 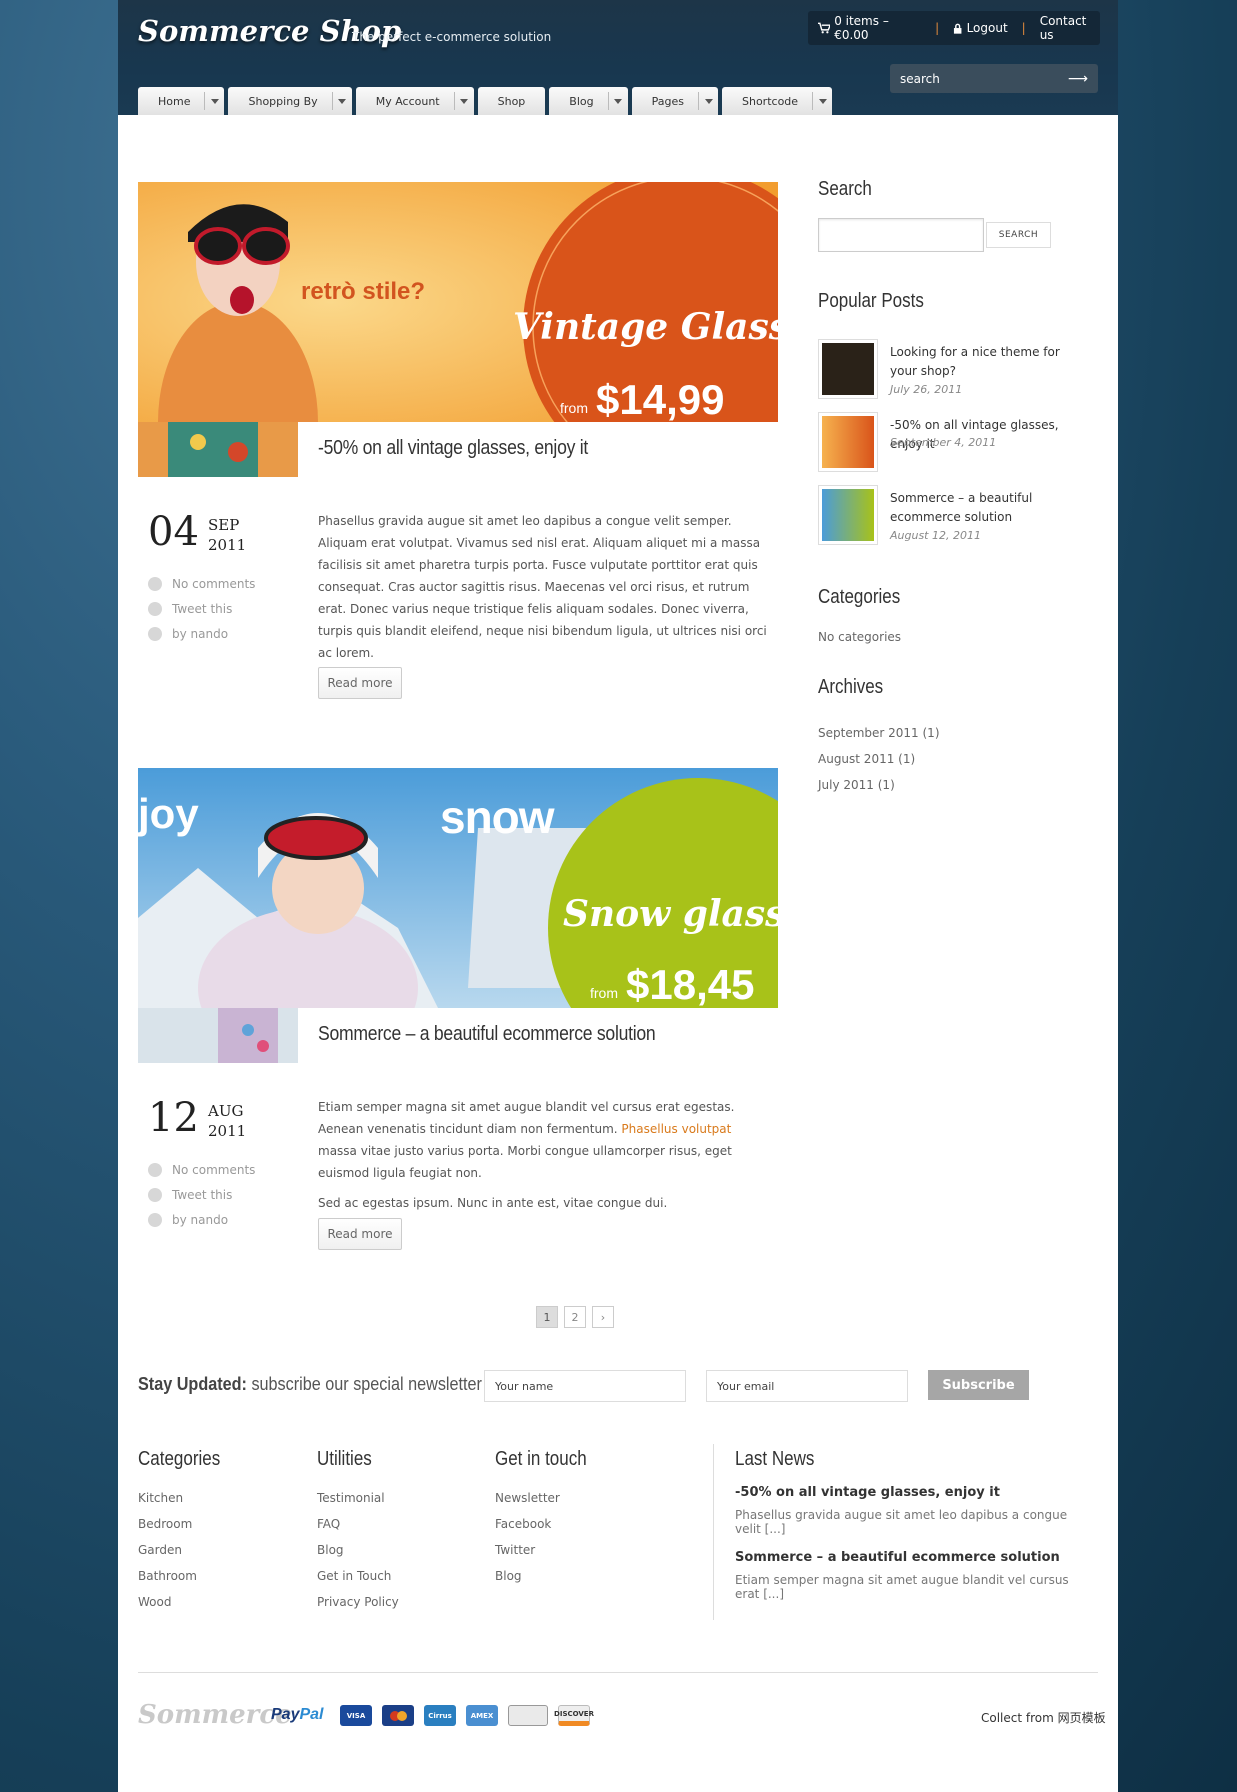 I want to click on cart-summary: 0 items – €0.00, so click(x=877, y=28).